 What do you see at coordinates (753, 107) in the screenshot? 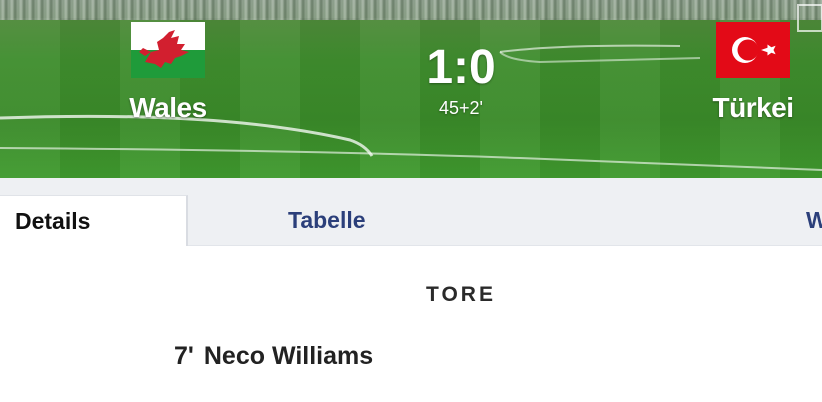
I see `away-team-name: Türkei` at bounding box center [753, 107].